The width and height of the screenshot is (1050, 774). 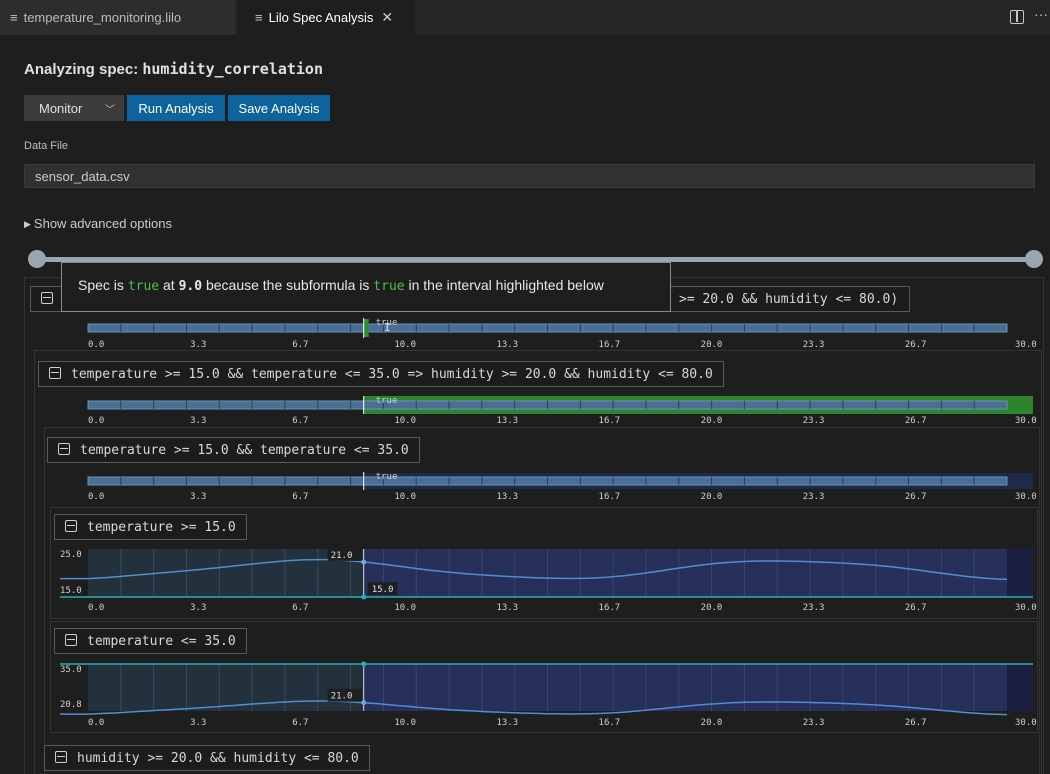 I want to click on true-point-highlight, so click(x=366, y=328).